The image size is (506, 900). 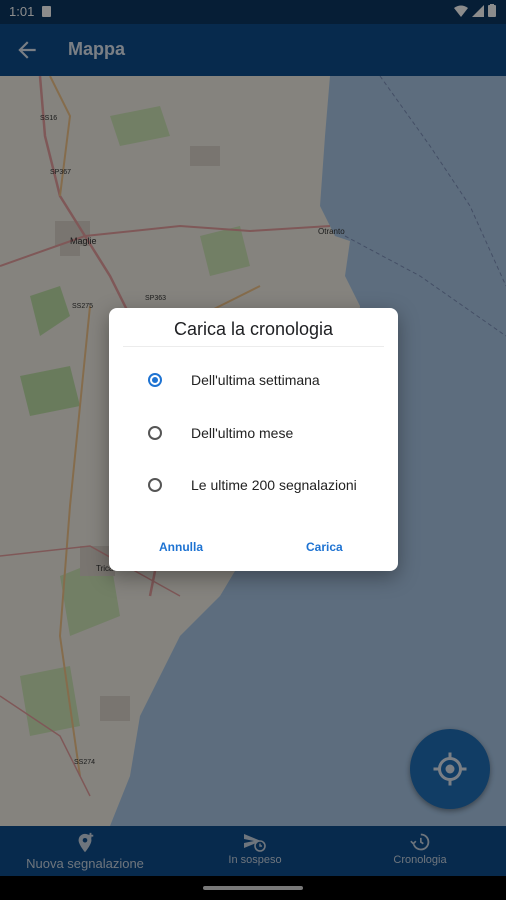 I want to click on dialog-divider, so click(x=253, y=346).